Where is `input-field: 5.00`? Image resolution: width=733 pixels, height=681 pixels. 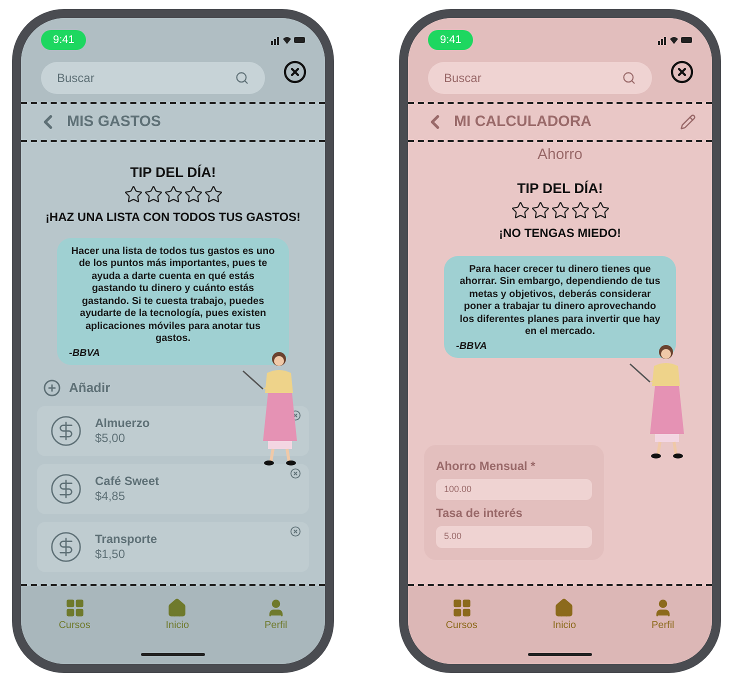 input-field: 5.00 is located at coordinates (514, 537).